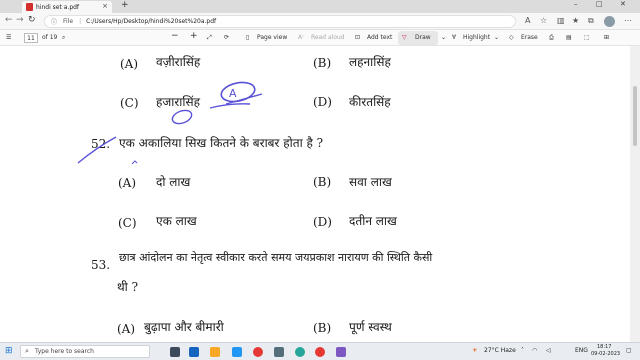 The height and width of the screenshot is (360, 640). Describe the element at coordinates (301, 37) in the screenshot. I see `read-aloud-icon: A⁾` at that location.